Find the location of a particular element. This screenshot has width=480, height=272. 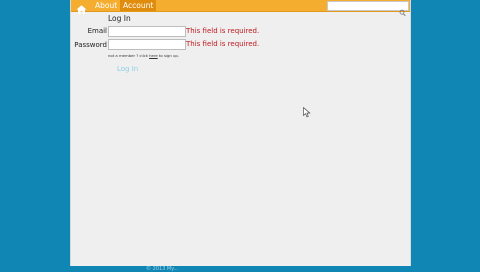

signup-hint-prefix: not a member ? click is located at coordinates (128, 55).